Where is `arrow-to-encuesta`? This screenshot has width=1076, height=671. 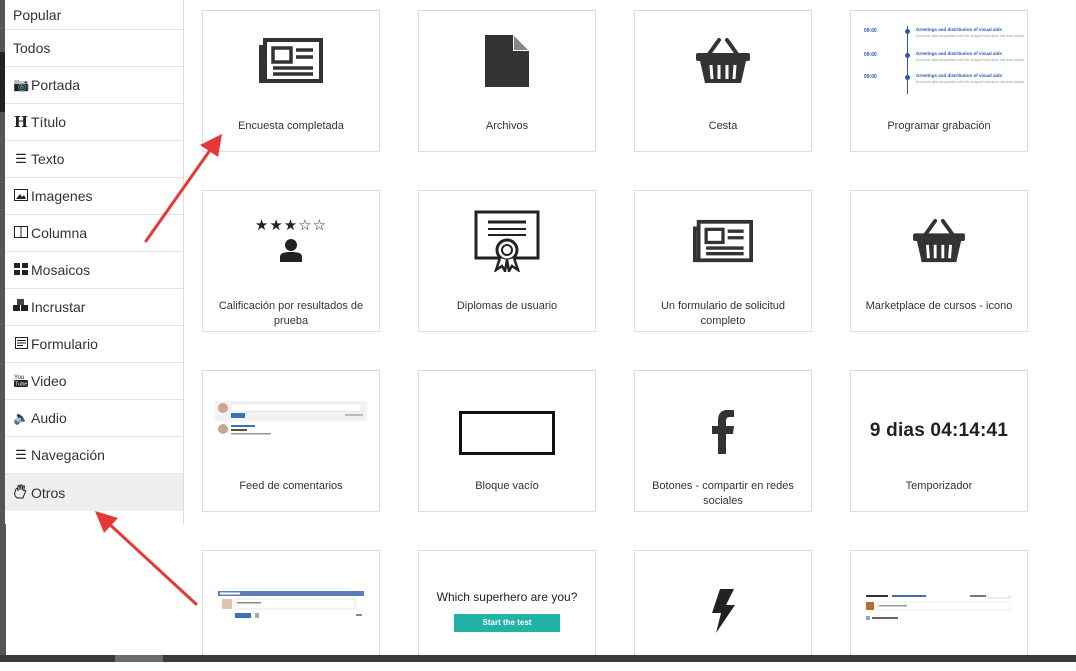
arrow-to-encuesta is located at coordinates (183, 188).